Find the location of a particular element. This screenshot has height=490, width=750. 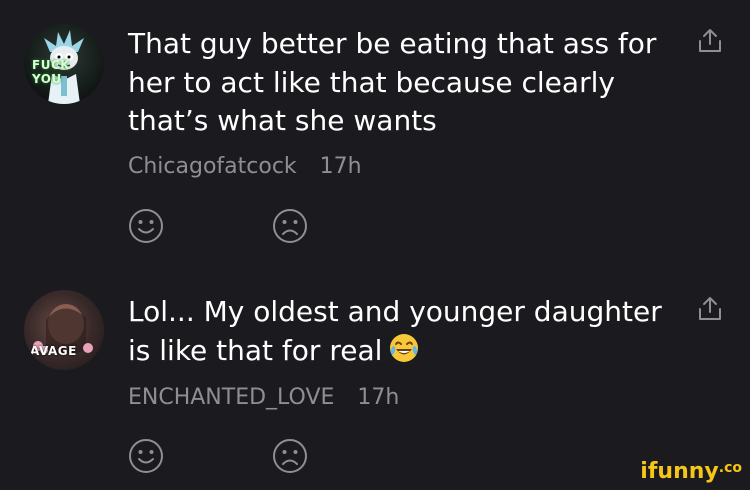

comment-meta: ENCHANTED_LOVE 17h is located at coordinates (263, 397).